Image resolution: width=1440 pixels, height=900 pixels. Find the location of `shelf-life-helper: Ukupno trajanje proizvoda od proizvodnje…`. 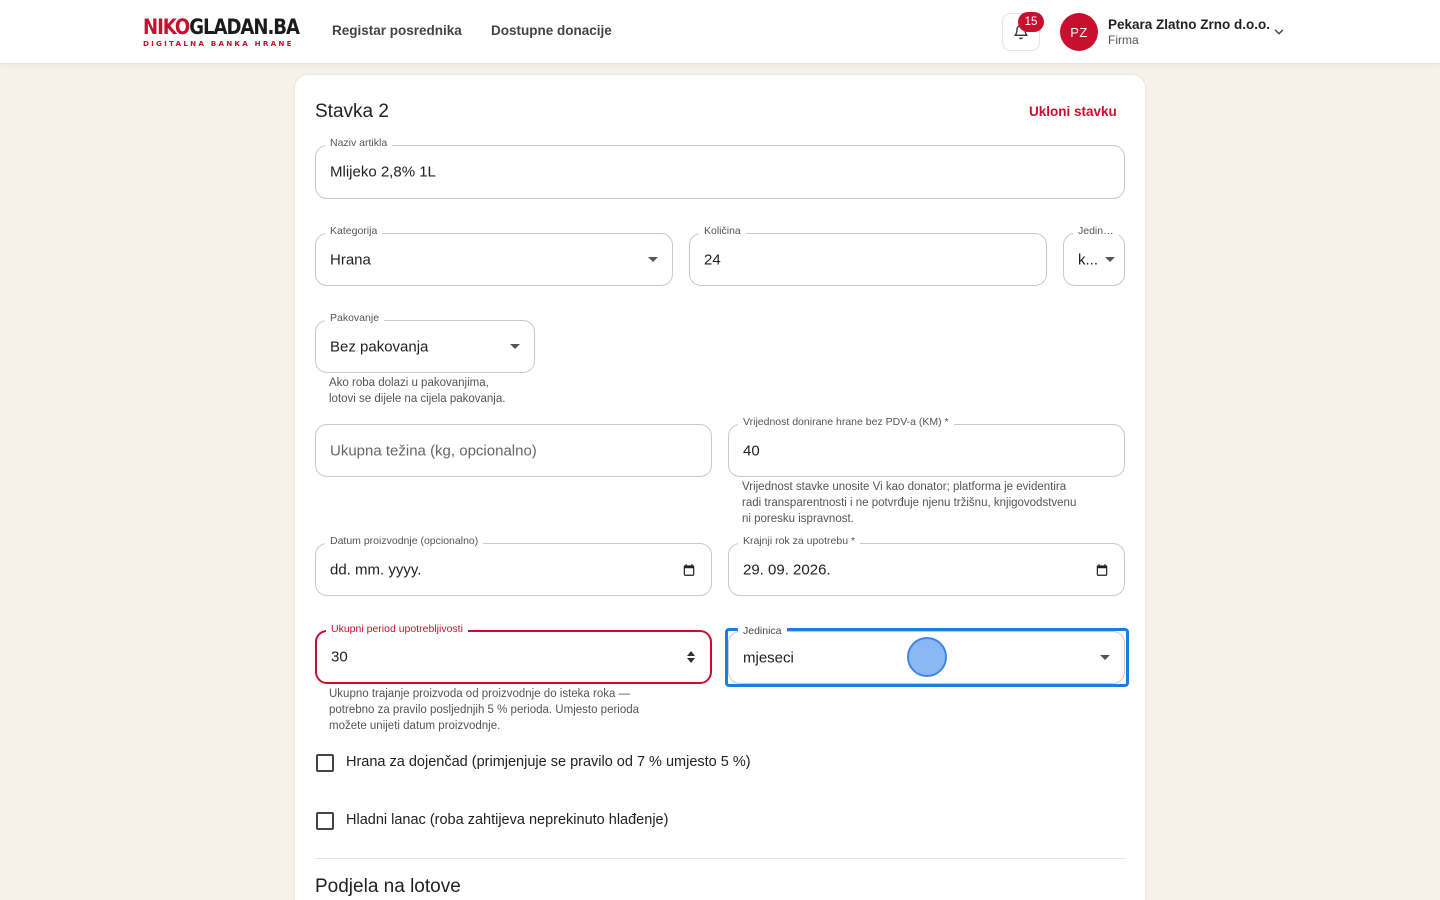

shelf-life-helper: Ukupno trajanje proizvoda od proizvodnje… is located at coordinates (484, 710).